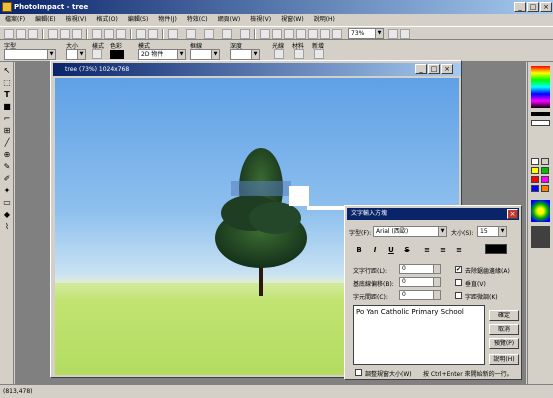 This screenshot has width=553, height=398. I want to click on doc-minimize-icon: _, so click(421, 69).